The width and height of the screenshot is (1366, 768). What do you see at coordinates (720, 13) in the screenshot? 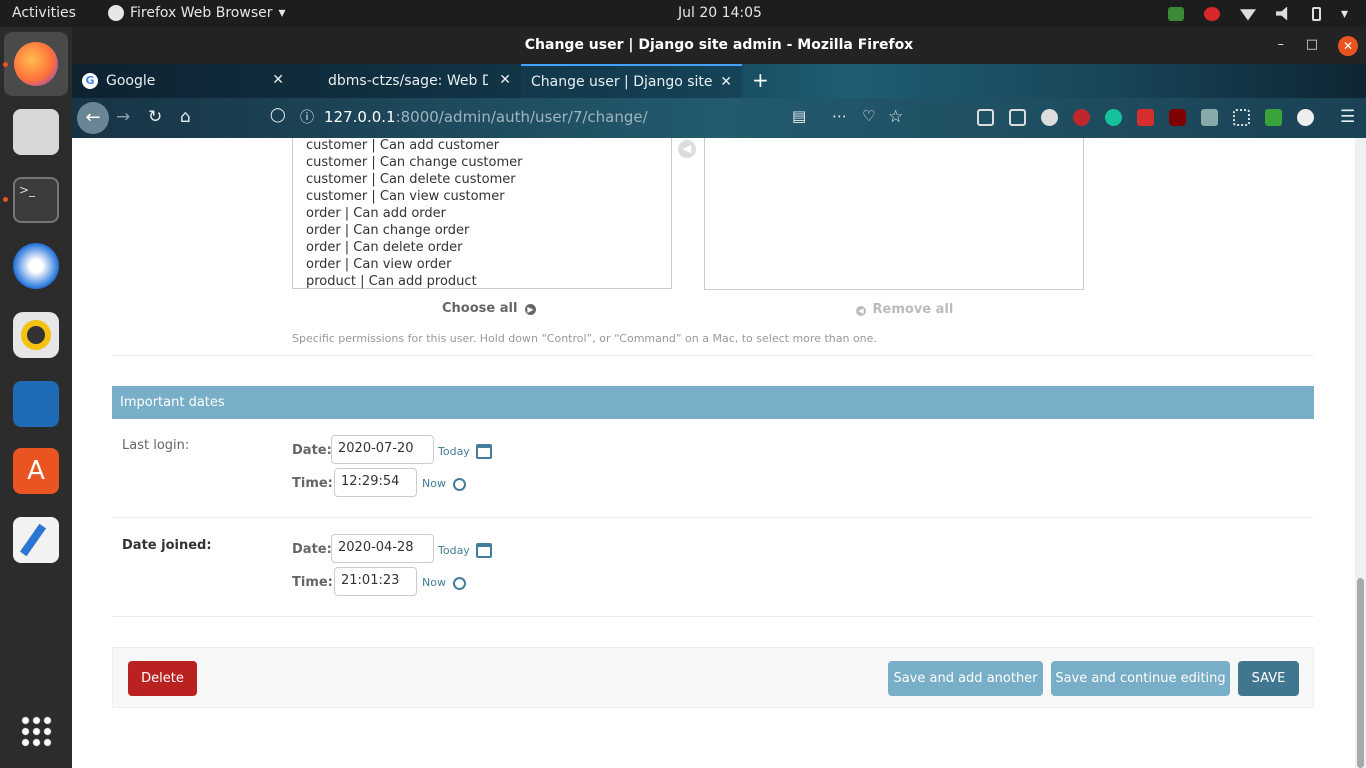
I see `clock: Jul 20 14:05` at bounding box center [720, 13].